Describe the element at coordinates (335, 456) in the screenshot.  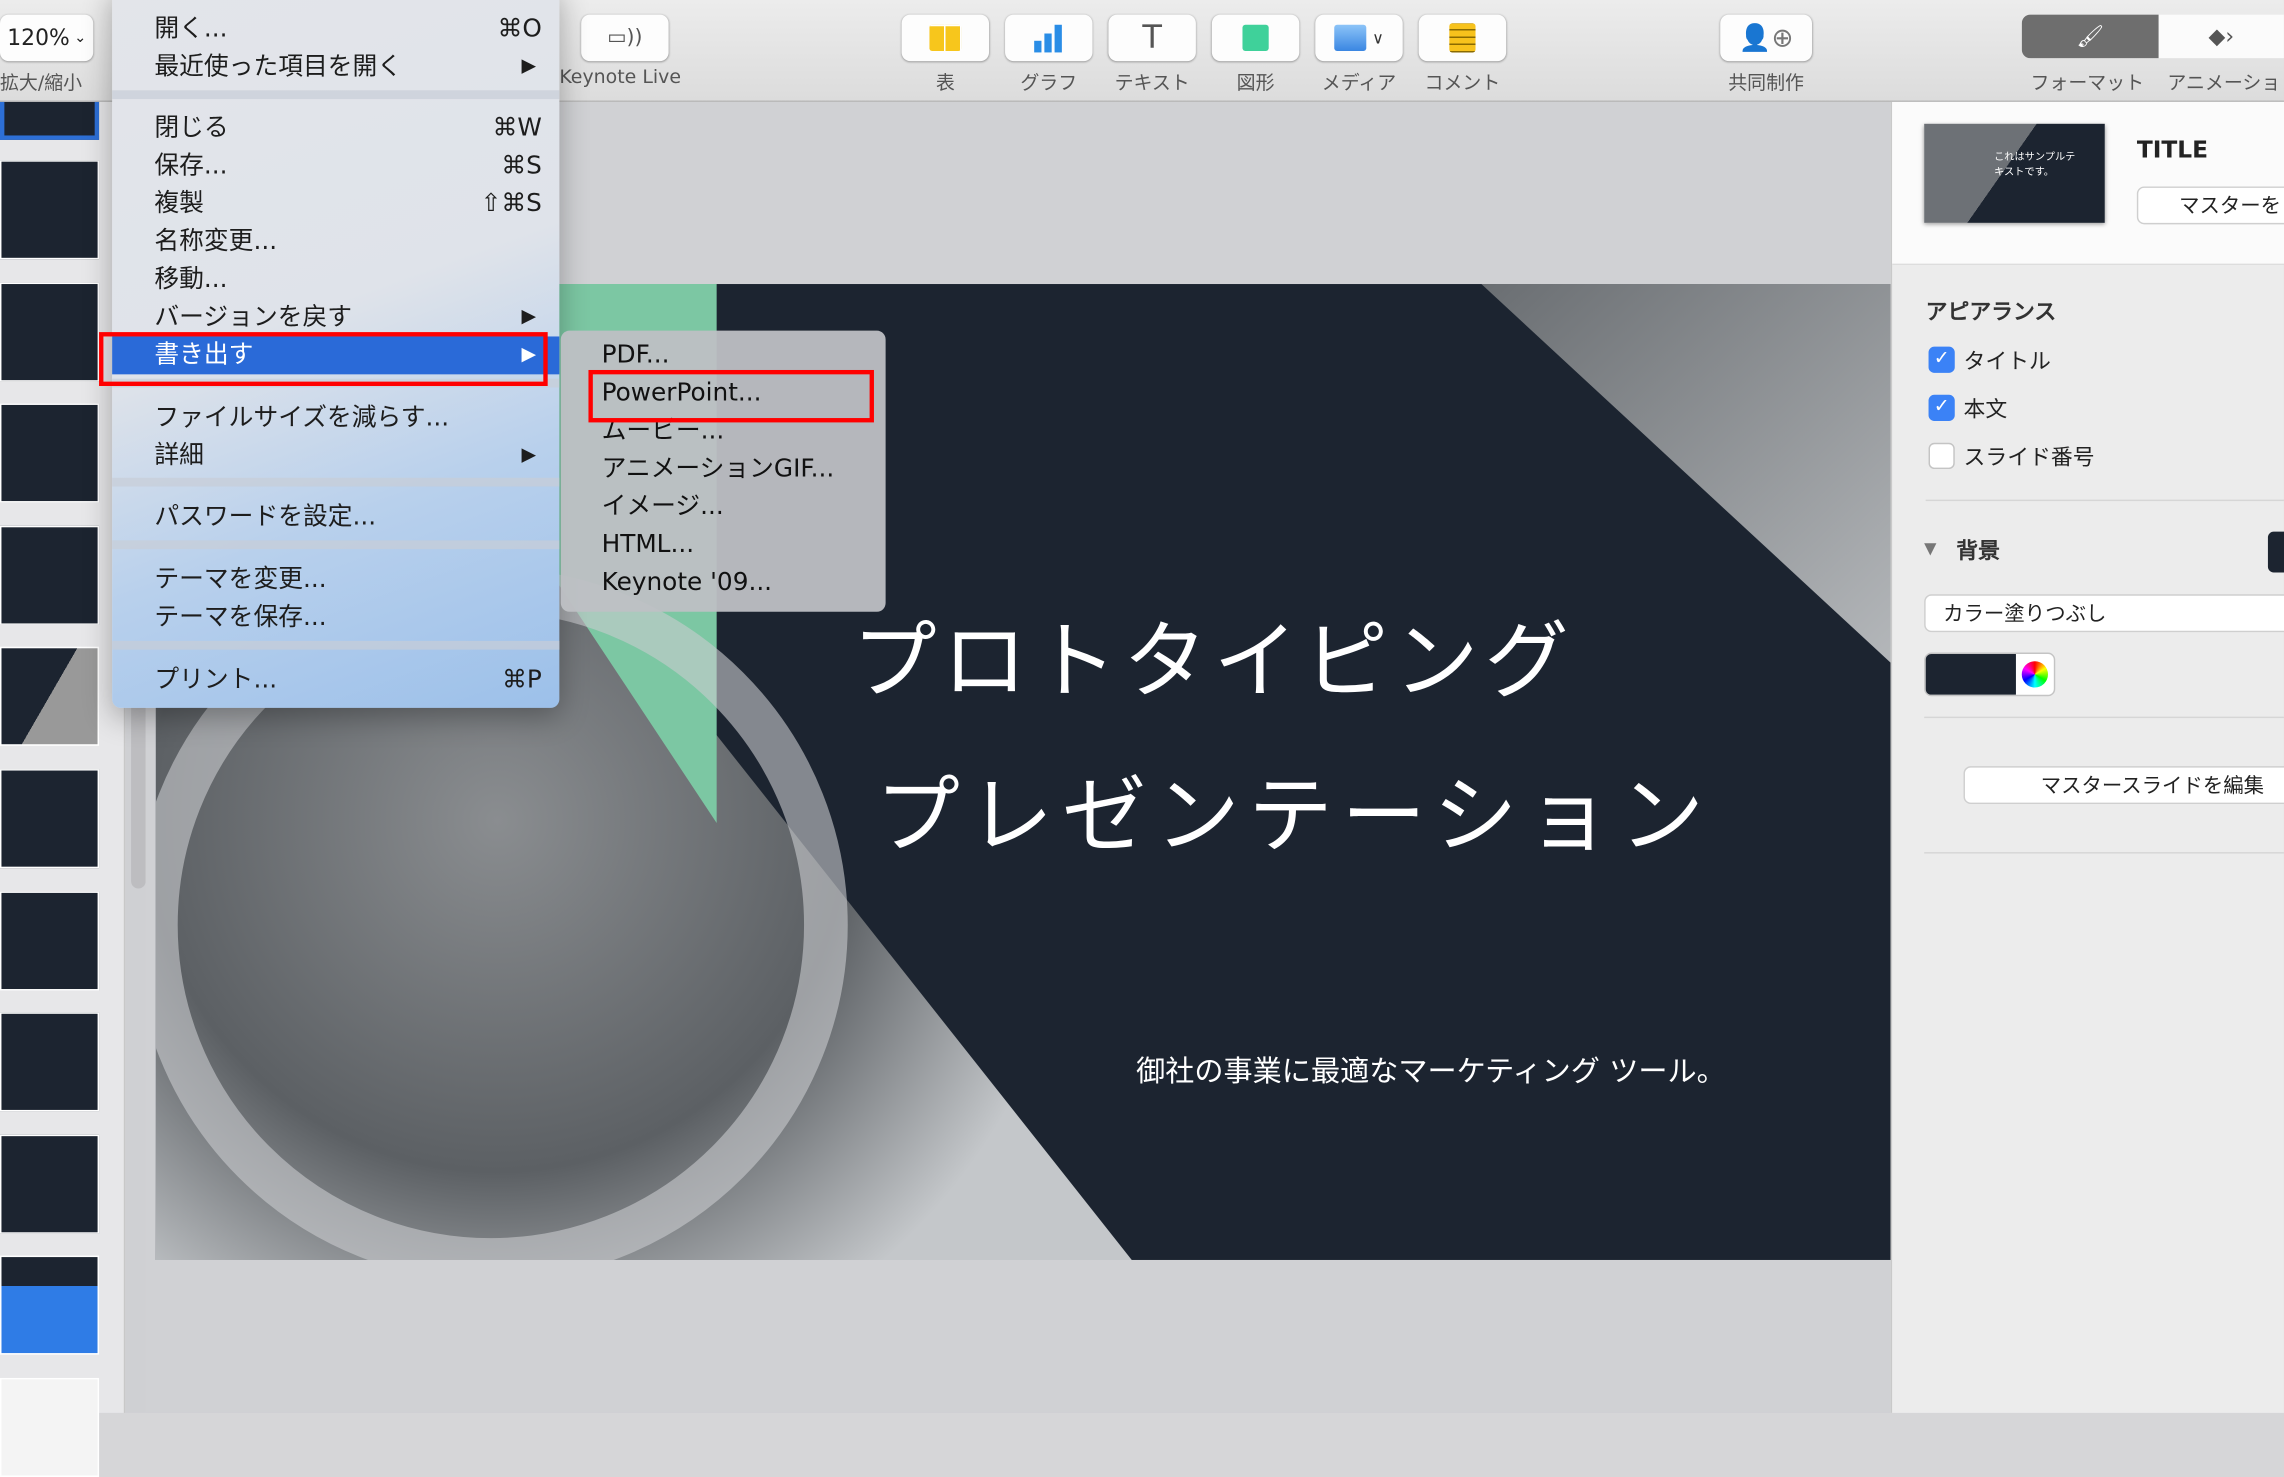
I see `menu-item-advanced: 詳細 ▶` at that location.